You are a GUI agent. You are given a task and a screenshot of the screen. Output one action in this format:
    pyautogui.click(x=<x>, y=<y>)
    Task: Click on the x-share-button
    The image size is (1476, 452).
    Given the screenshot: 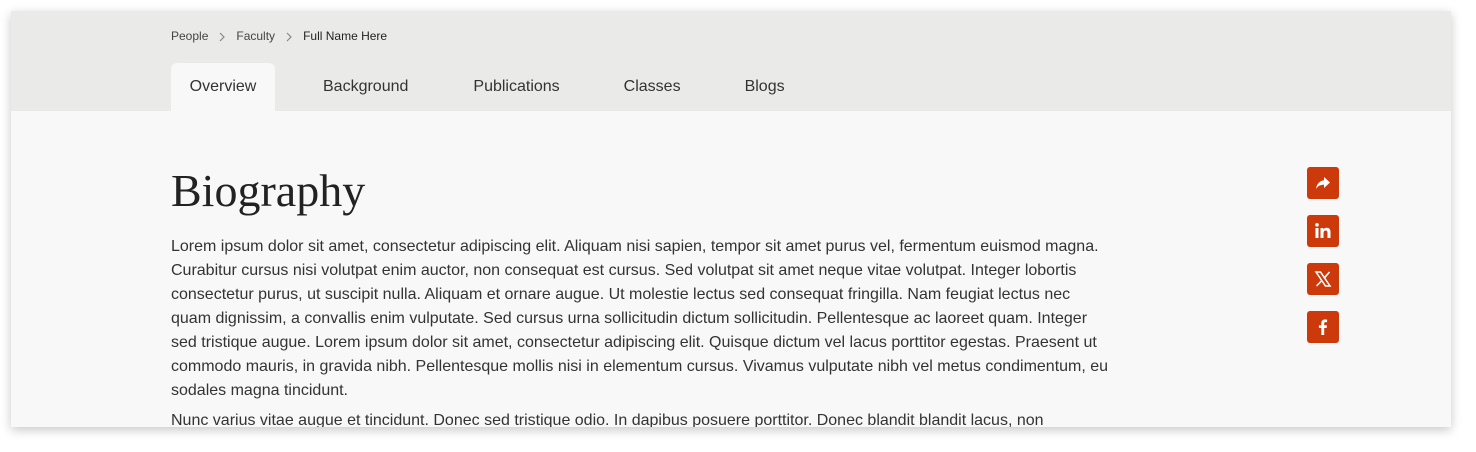 What is the action you would take?
    pyautogui.click(x=1323, y=279)
    